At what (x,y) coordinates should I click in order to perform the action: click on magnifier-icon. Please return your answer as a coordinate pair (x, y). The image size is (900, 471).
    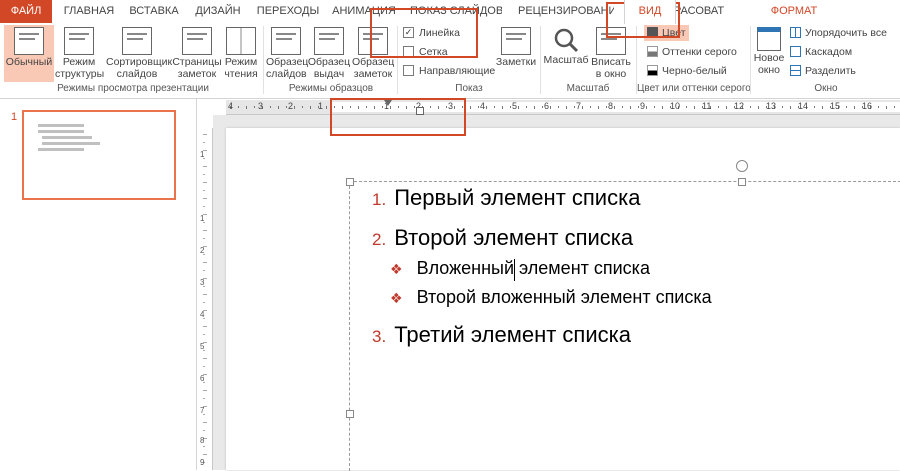
    Looking at the image, I should click on (566, 40).